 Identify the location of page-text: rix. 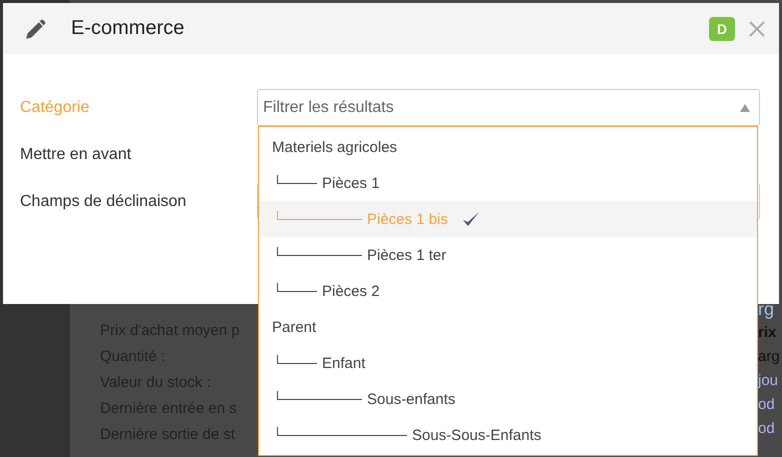
(768, 333).